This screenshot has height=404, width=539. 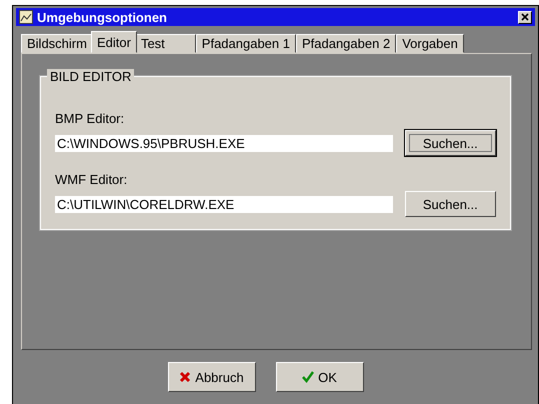 What do you see at coordinates (320, 377) in the screenshot?
I see `ok-button: OK` at bounding box center [320, 377].